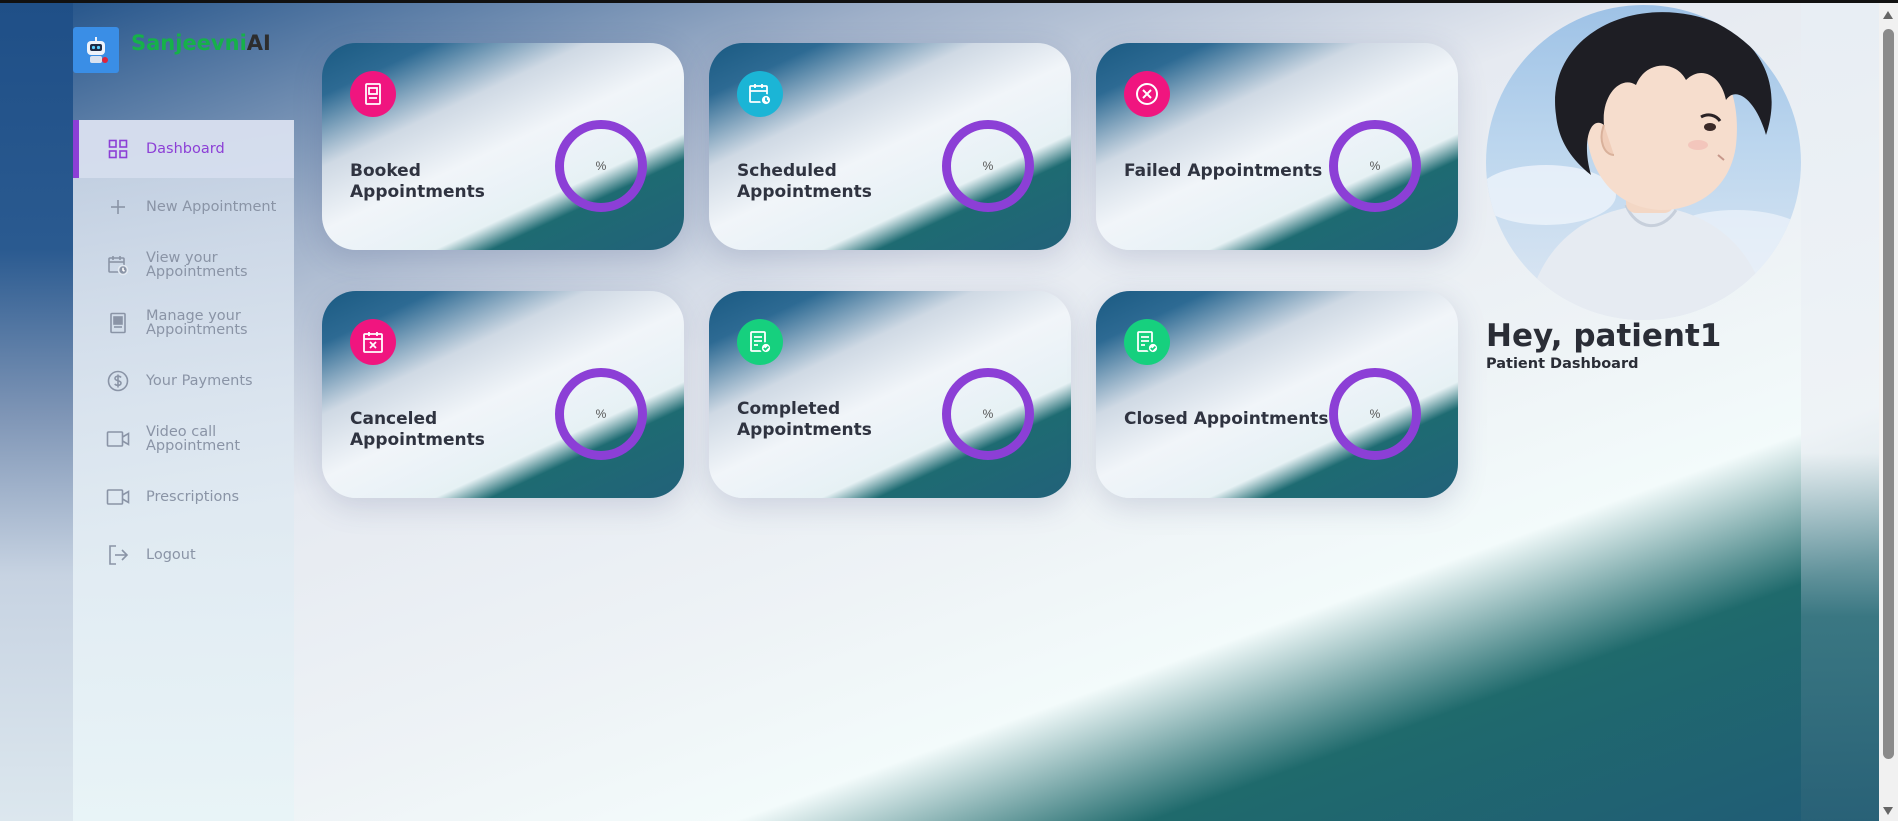 Image resolution: width=1898 pixels, height=821 pixels. What do you see at coordinates (1277, 394) in the screenshot?
I see `card-closed-appointments: Closed Appointments %` at bounding box center [1277, 394].